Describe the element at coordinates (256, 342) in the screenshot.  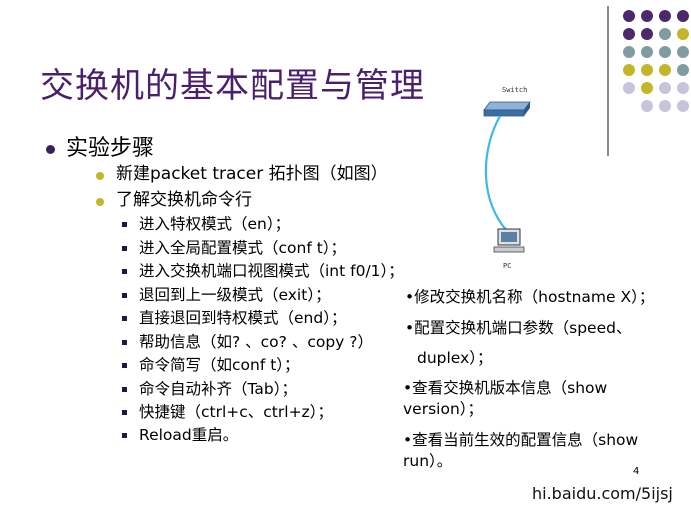
I see `step-item: 帮助信息（如? 、co? 、copy ?）` at that location.